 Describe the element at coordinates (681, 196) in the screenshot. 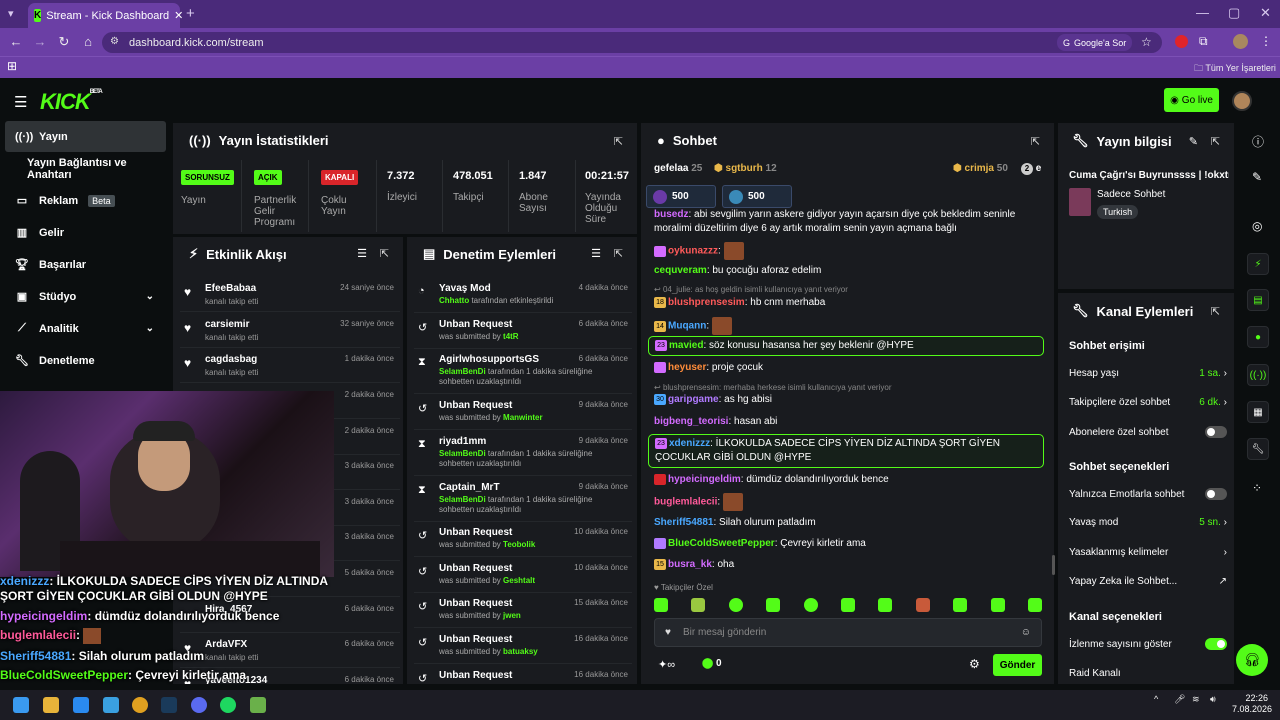

I see `pinned-gift-1: 500` at that location.